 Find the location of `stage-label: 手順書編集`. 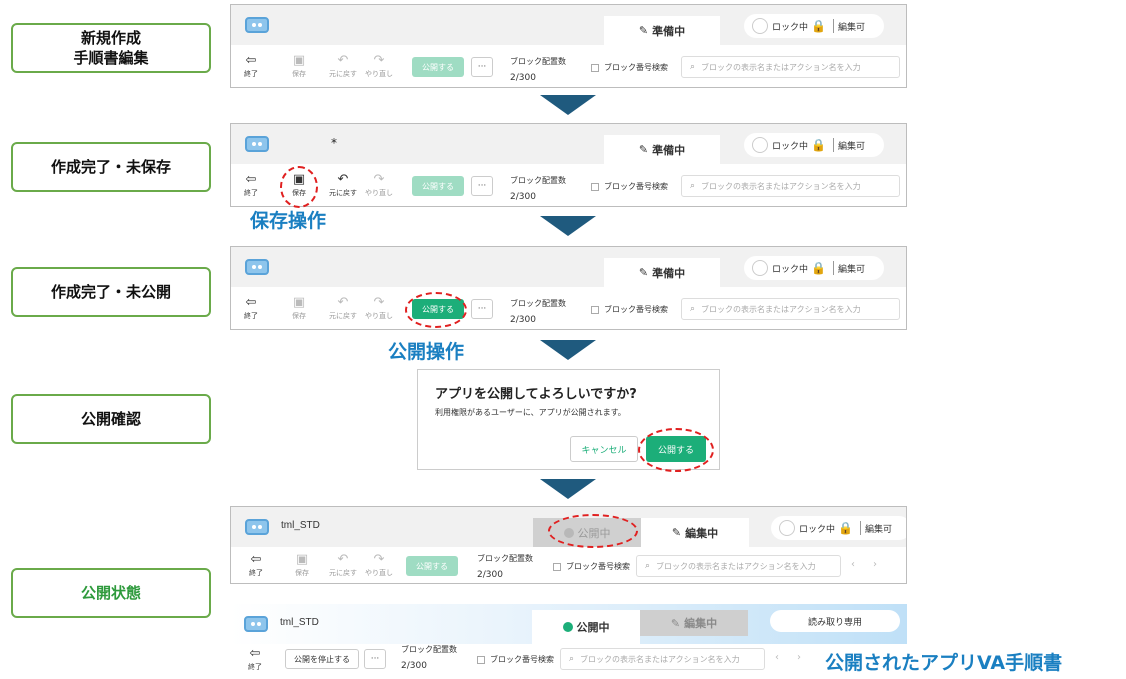

stage-label: 手順書編集 is located at coordinates (111, 58).